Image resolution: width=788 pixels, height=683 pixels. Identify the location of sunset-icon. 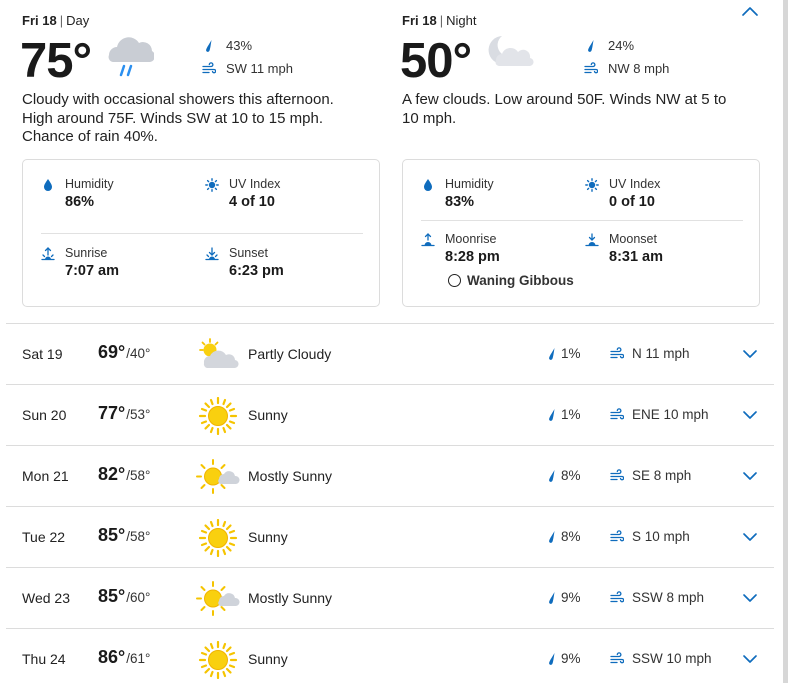
(212, 254).